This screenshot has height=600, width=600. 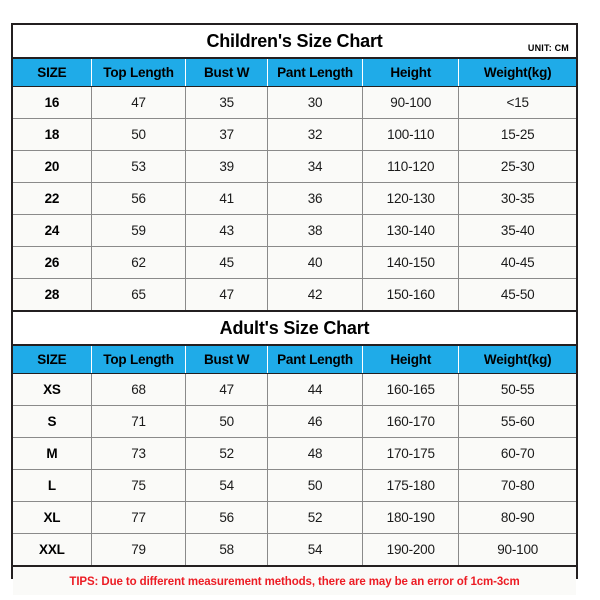 I want to click on table-row: 20 53 39 34 110-120 25-30, so click(x=294, y=166).